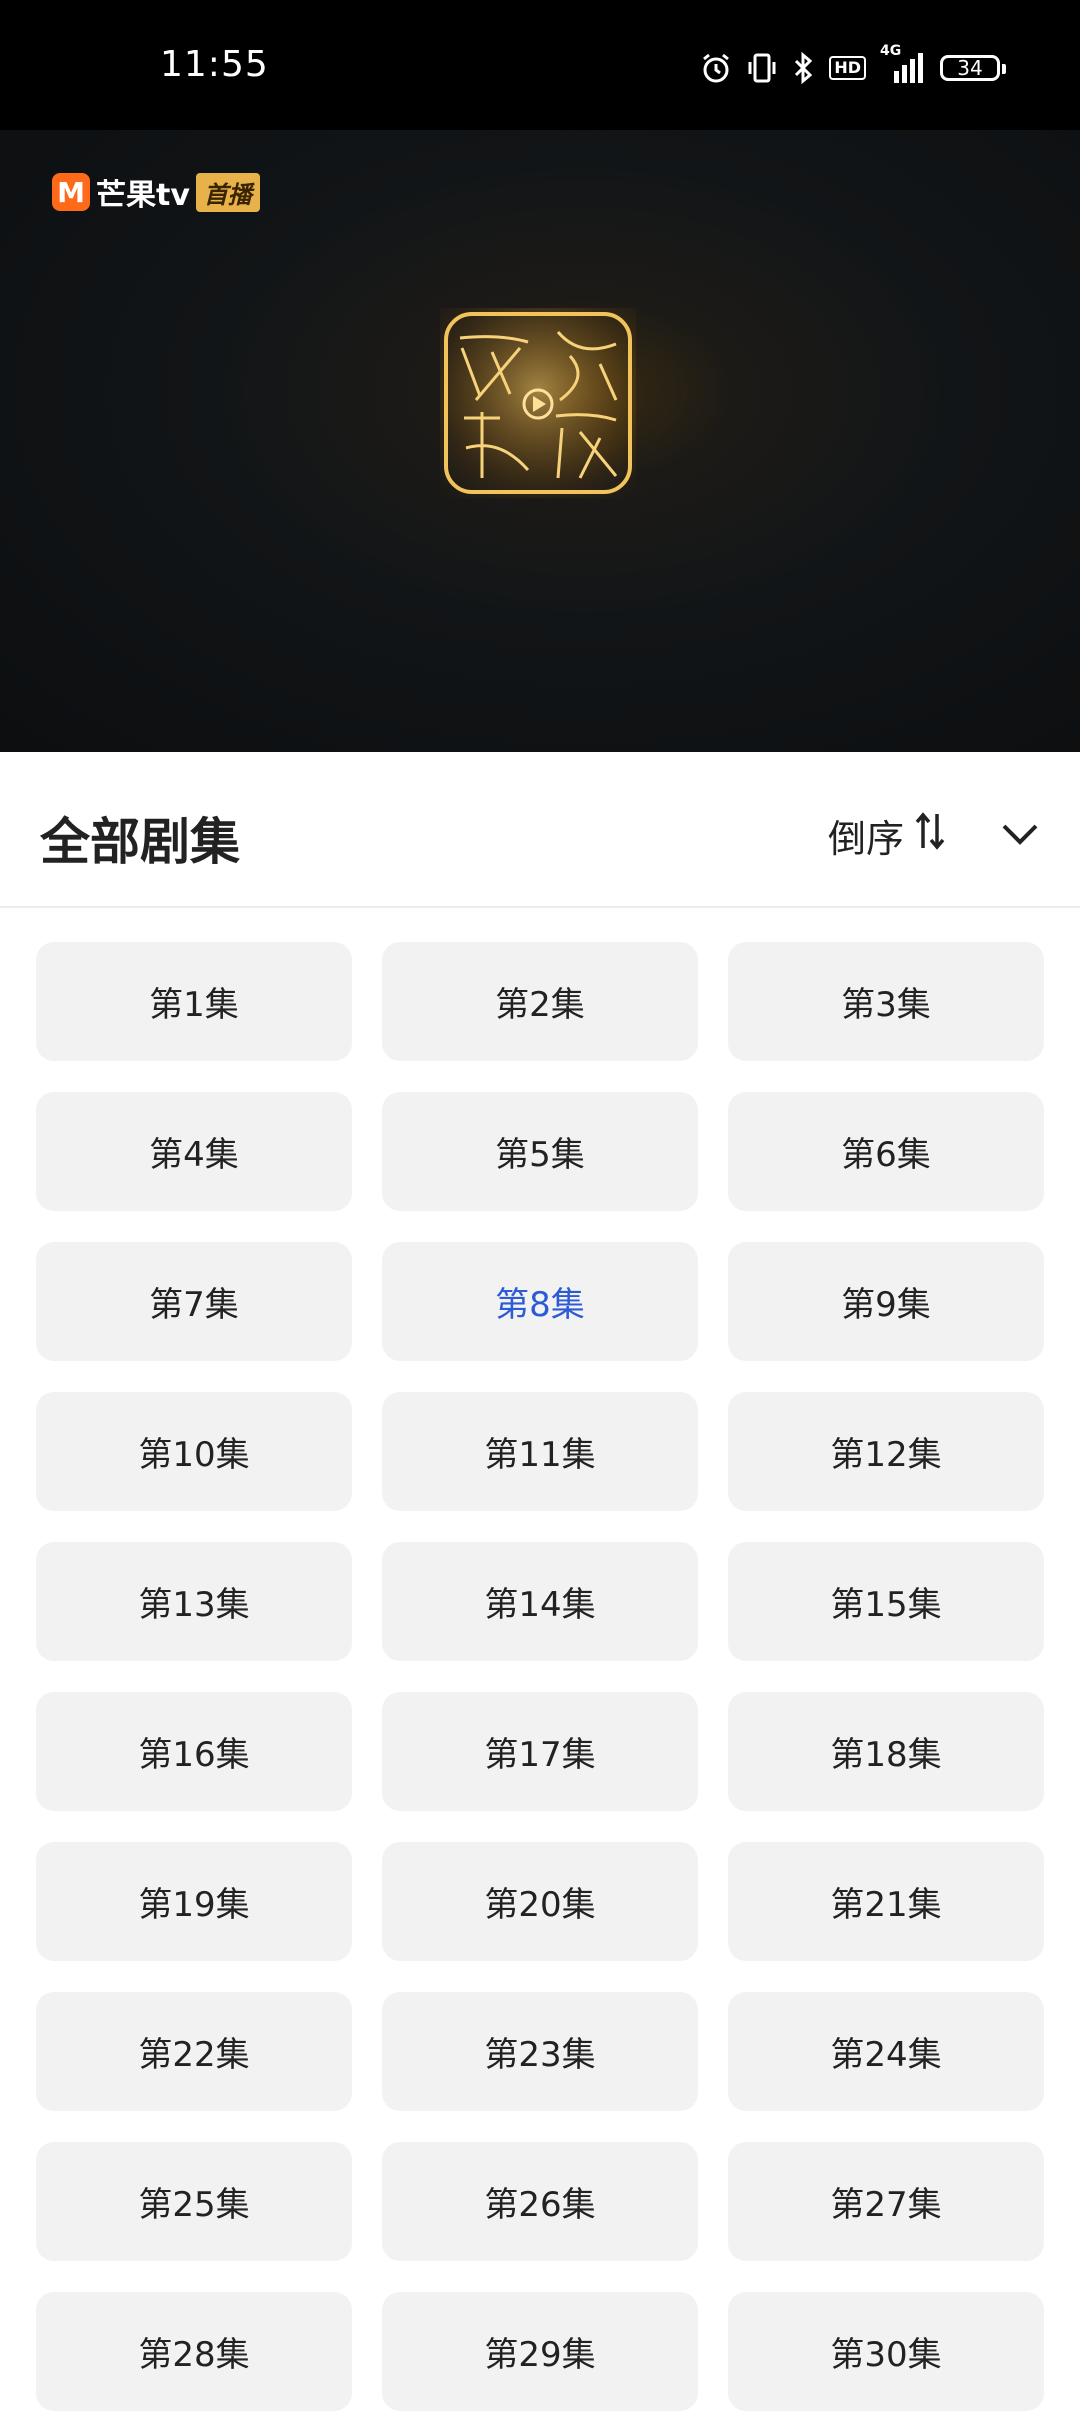 The height and width of the screenshot is (2411, 1080). I want to click on episode-button-active: 第8集, so click(540, 1301).